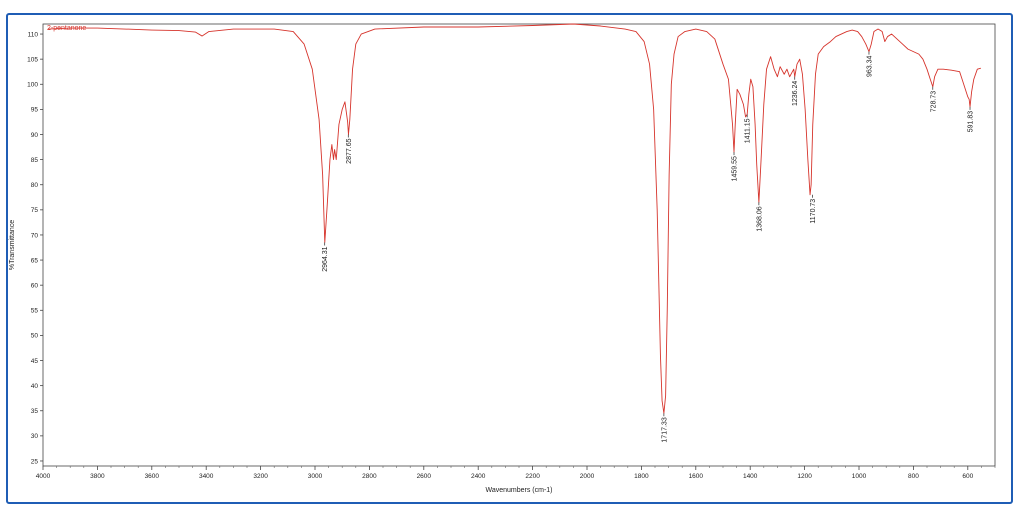  Describe the element at coordinates (35, 336) in the screenshot. I see `y-tick-label: 50` at that location.